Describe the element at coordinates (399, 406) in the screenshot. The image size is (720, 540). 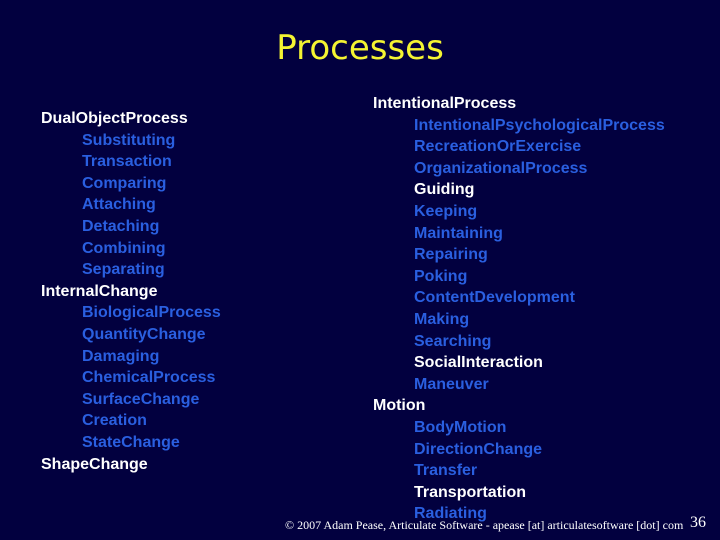
I see `process-category: Motion` at that location.